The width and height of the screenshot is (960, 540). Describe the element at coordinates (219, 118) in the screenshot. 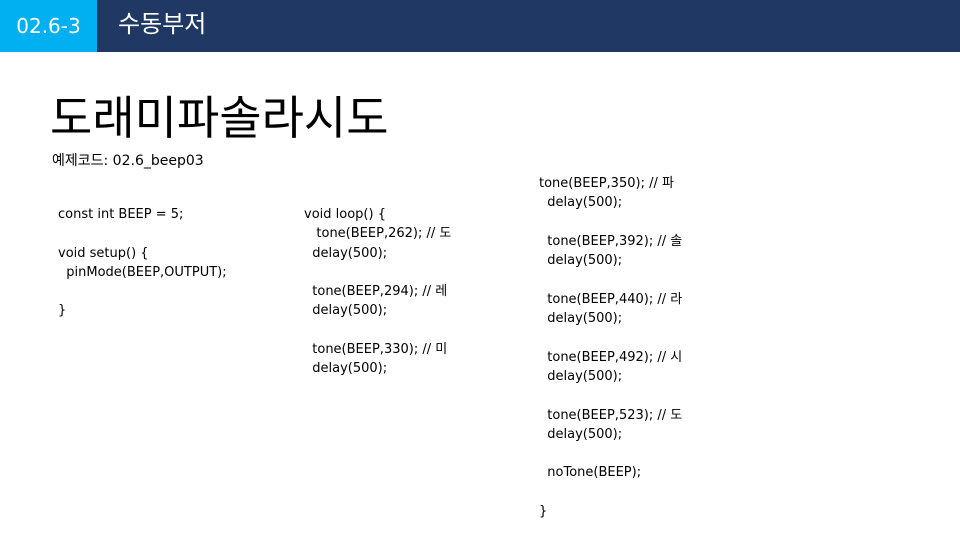

I see `slide-title: 도래미파솔라시도` at that location.